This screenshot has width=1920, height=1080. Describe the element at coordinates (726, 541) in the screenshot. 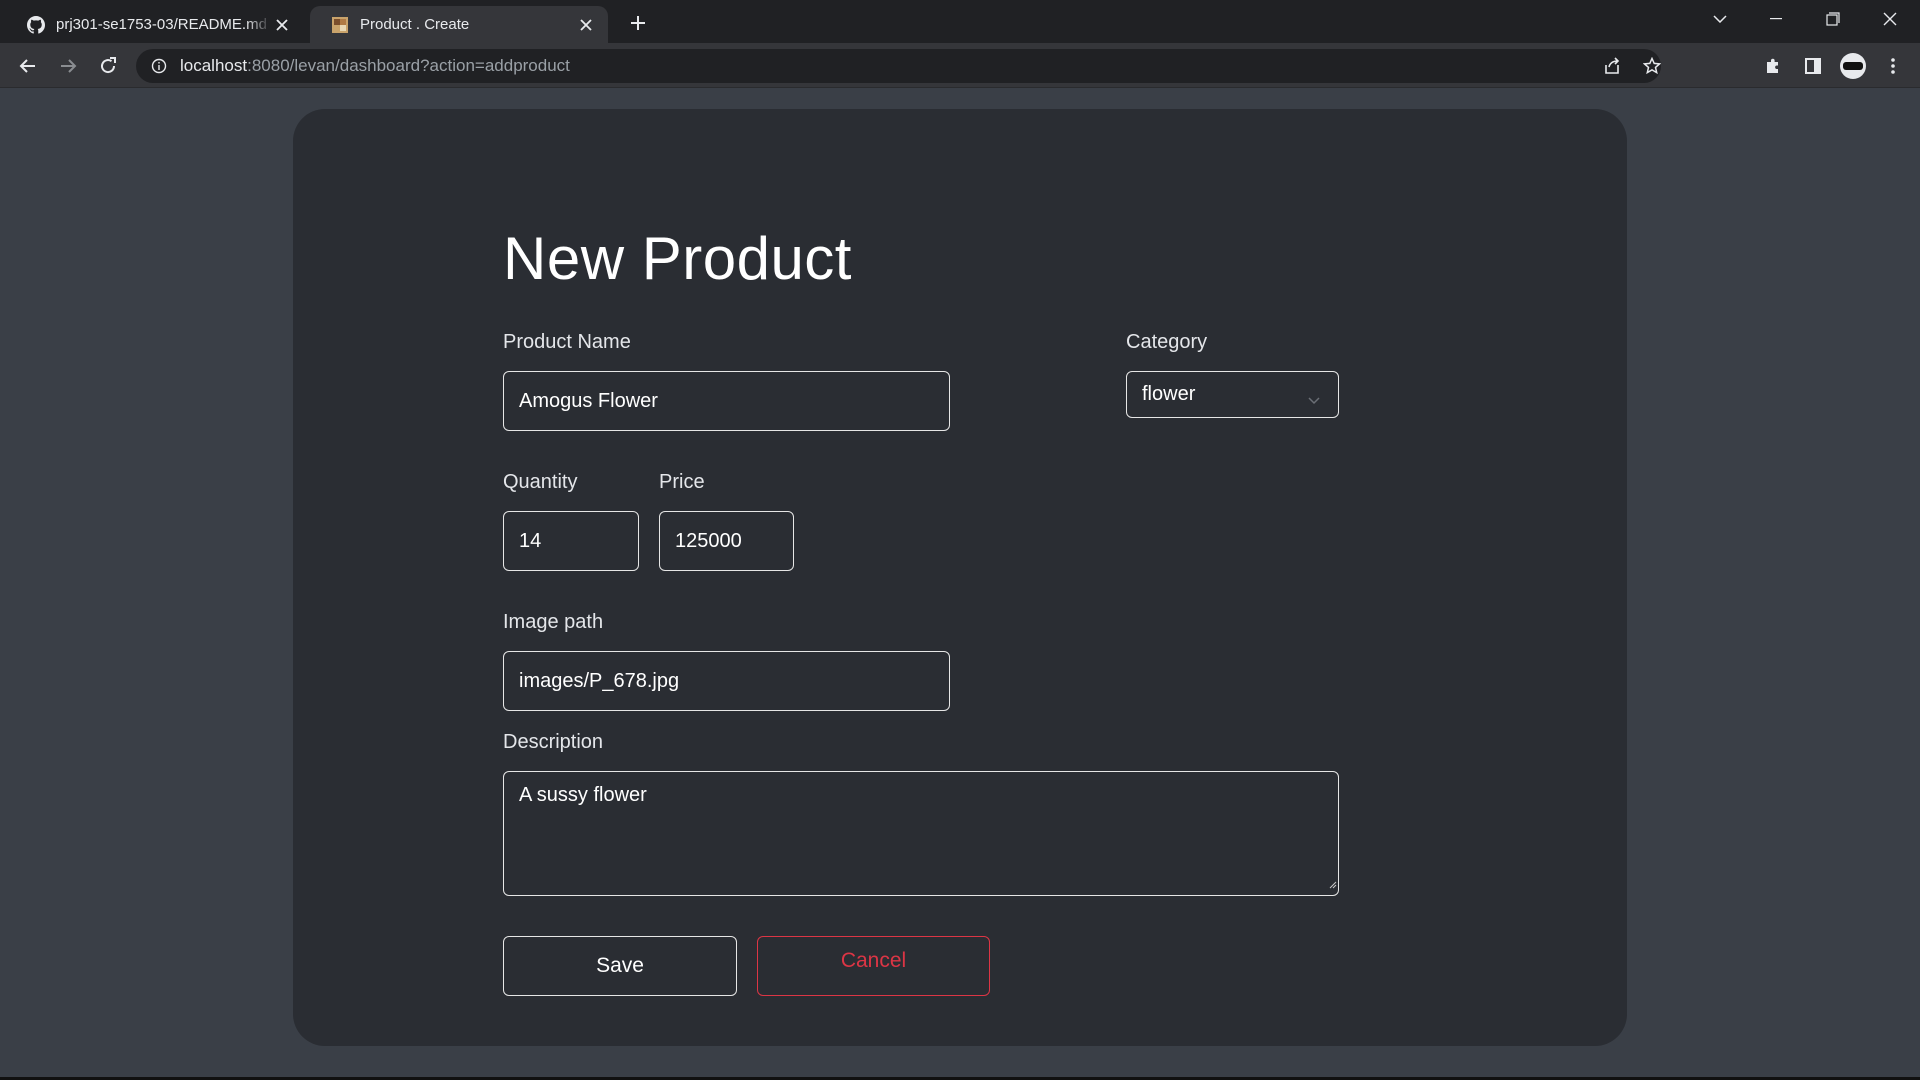

I see `price-input` at that location.